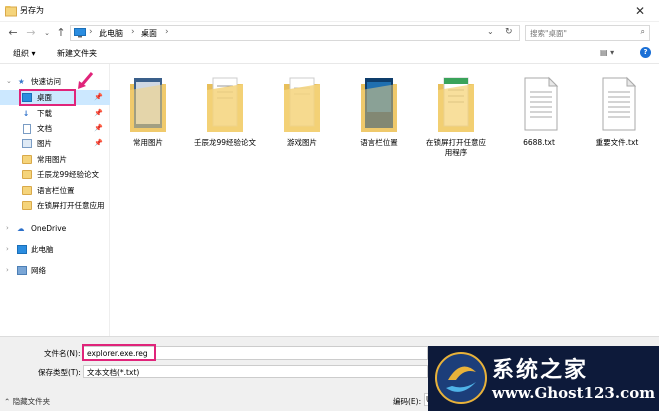 Image resolution: width=659 pixels, height=411 pixels. What do you see at coordinates (32, 10) in the screenshot?
I see `window-title: 另存为` at bounding box center [32, 10].